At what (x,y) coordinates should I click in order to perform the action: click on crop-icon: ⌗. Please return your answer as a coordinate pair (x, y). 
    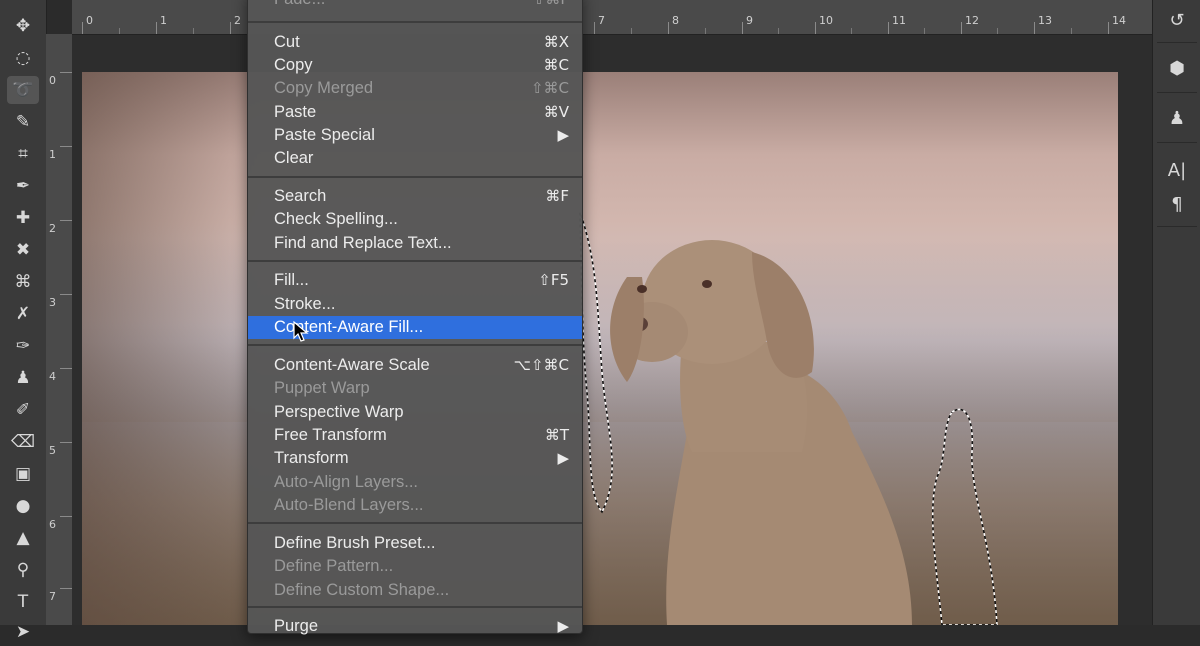
    Looking at the image, I should click on (23, 154).